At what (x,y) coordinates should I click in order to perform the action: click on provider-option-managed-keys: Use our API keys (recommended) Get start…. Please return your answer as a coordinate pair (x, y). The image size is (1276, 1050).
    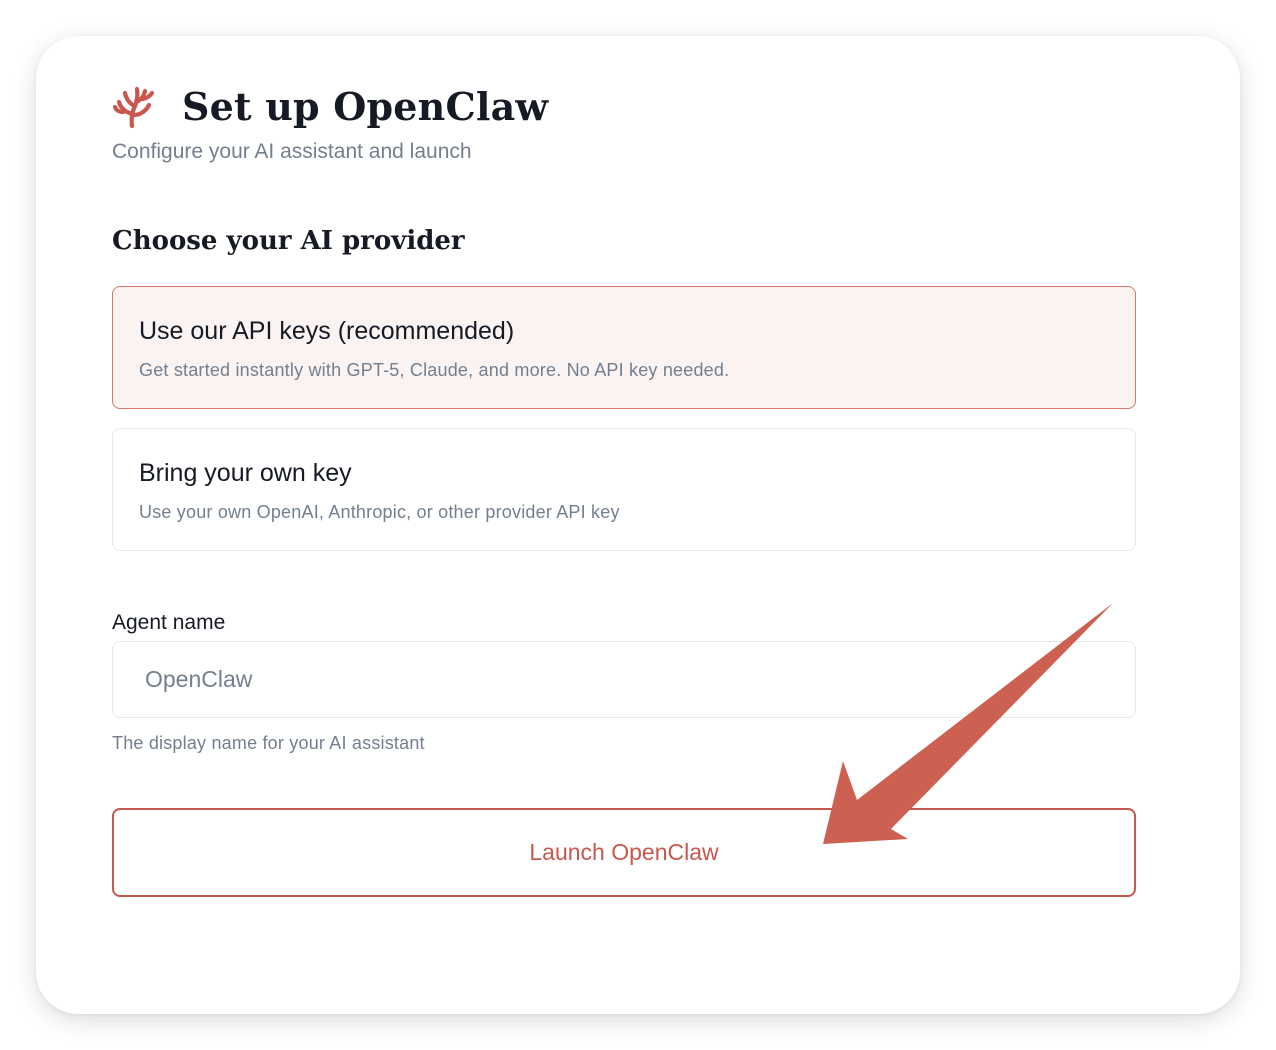
    Looking at the image, I should click on (624, 347).